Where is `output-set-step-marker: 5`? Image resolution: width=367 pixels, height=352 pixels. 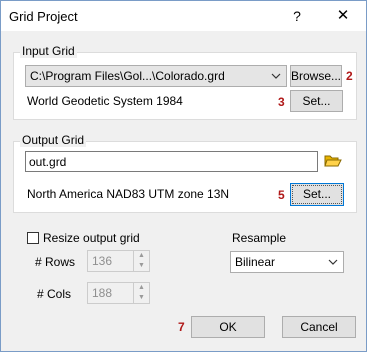
output-set-step-marker: 5 is located at coordinates (281, 195).